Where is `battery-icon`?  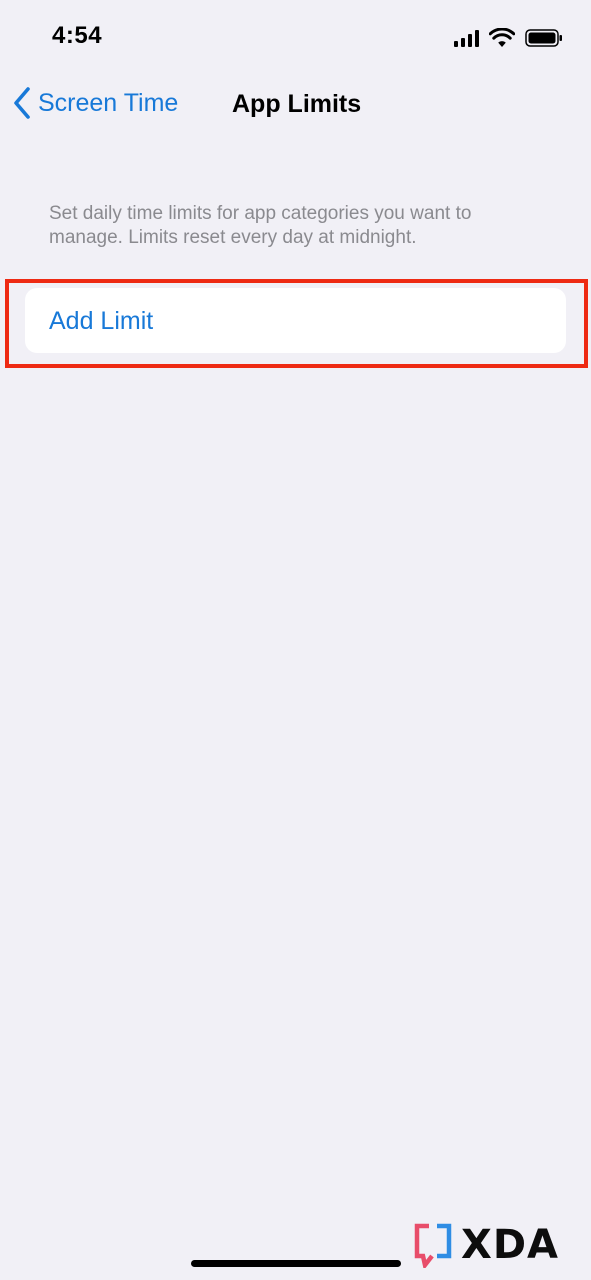
battery-icon is located at coordinates (543, 38).